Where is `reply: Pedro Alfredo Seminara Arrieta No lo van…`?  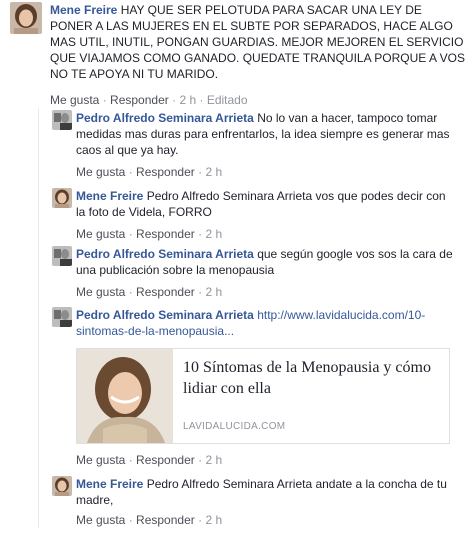
reply: Pedro Alfredo Seminara Arrieta No lo van… is located at coordinates (257, 145).